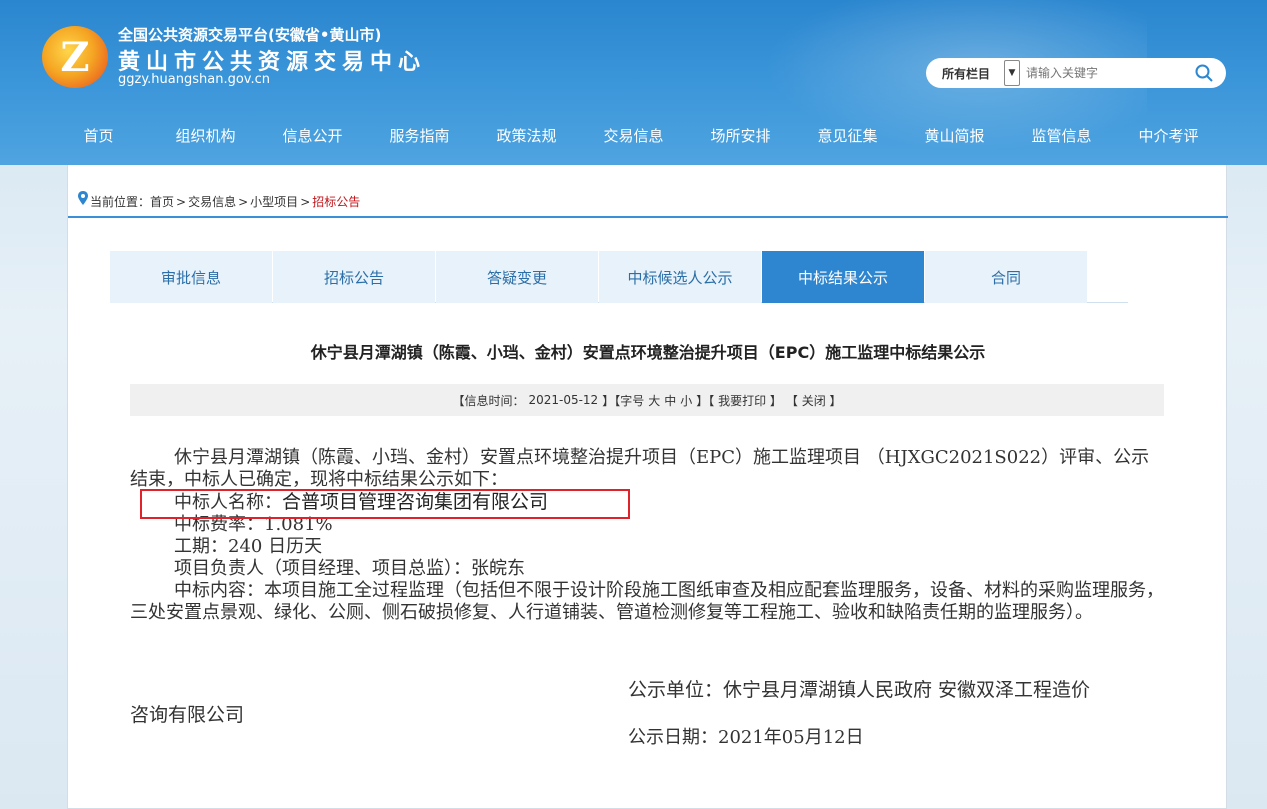 Image resolution: width=1267 pixels, height=809 pixels. Describe the element at coordinates (1006, 277) in the screenshot. I see `tab-contract: 合同` at that location.